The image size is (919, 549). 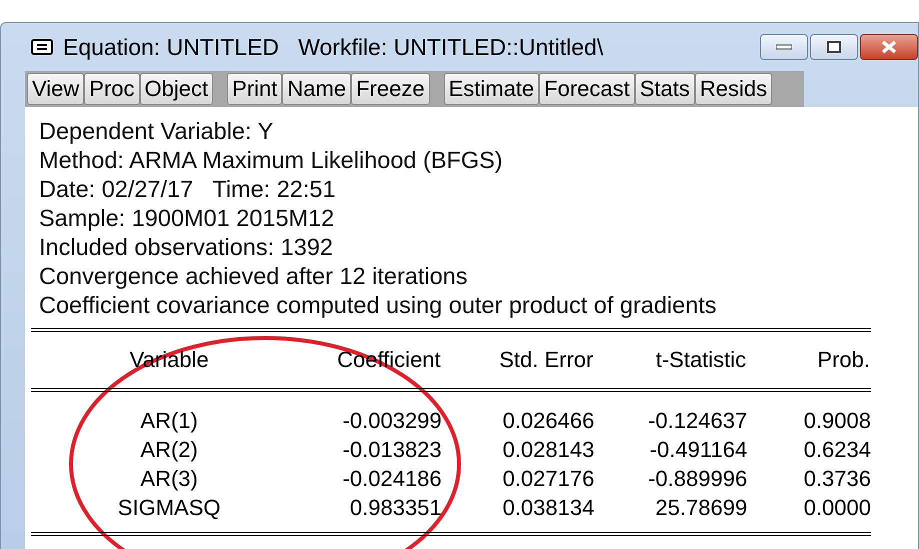 What do you see at coordinates (271, 160) in the screenshot?
I see `output-line: Method: ARMA Maximum Likelihood (BFGS)` at bounding box center [271, 160].